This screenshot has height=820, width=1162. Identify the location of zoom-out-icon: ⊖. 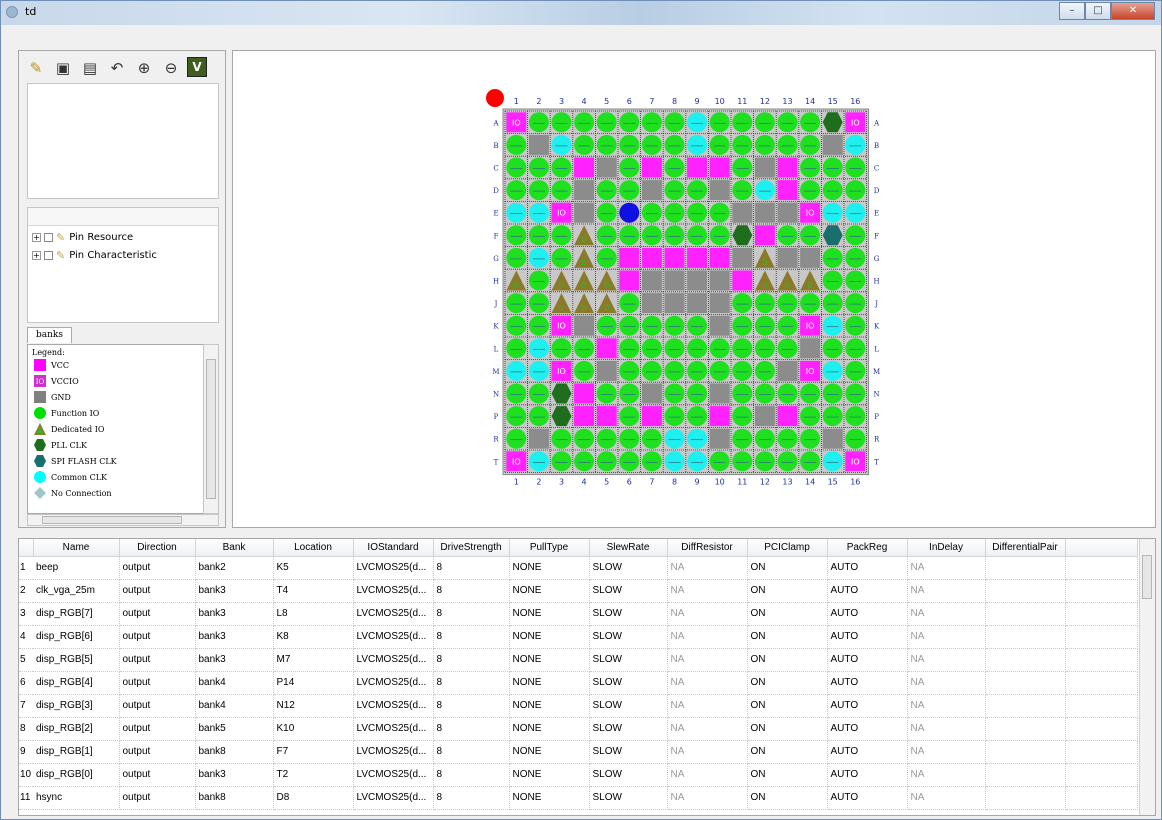
(171, 68).